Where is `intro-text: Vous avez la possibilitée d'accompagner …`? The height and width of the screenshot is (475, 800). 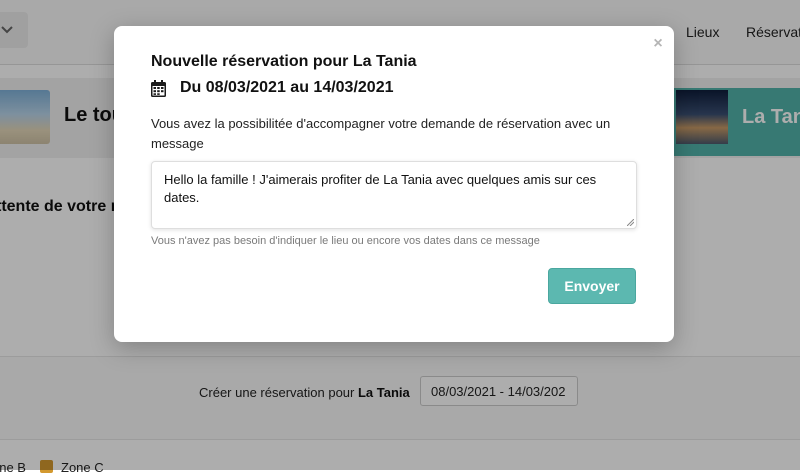 intro-text: Vous avez la possibilitée d'accompagner … is located at coordinates (381, 133).